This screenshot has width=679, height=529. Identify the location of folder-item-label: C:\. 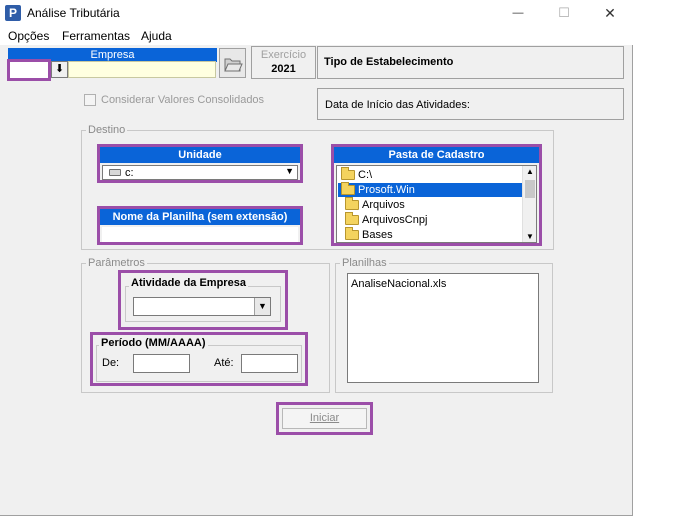
(365, 175).